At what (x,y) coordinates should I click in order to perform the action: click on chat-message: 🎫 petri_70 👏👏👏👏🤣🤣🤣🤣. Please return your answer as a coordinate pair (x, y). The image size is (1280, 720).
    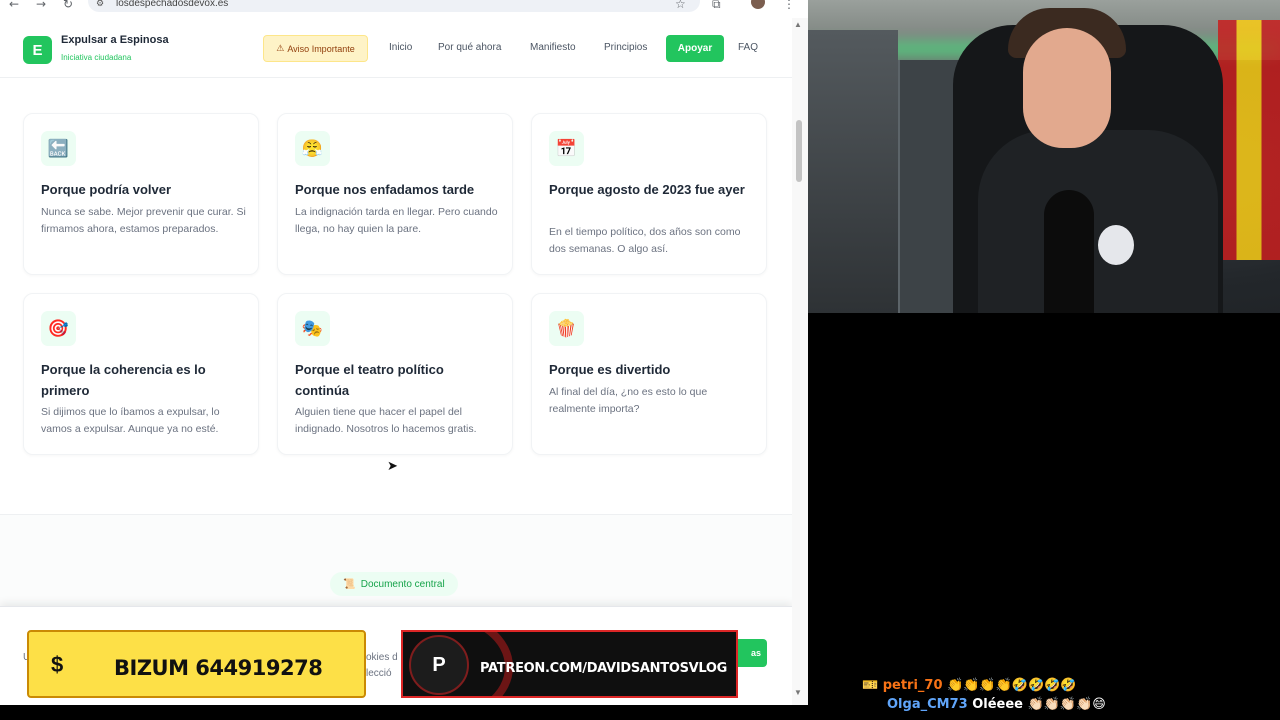
    Looking at the image, I should click on (969, 685).